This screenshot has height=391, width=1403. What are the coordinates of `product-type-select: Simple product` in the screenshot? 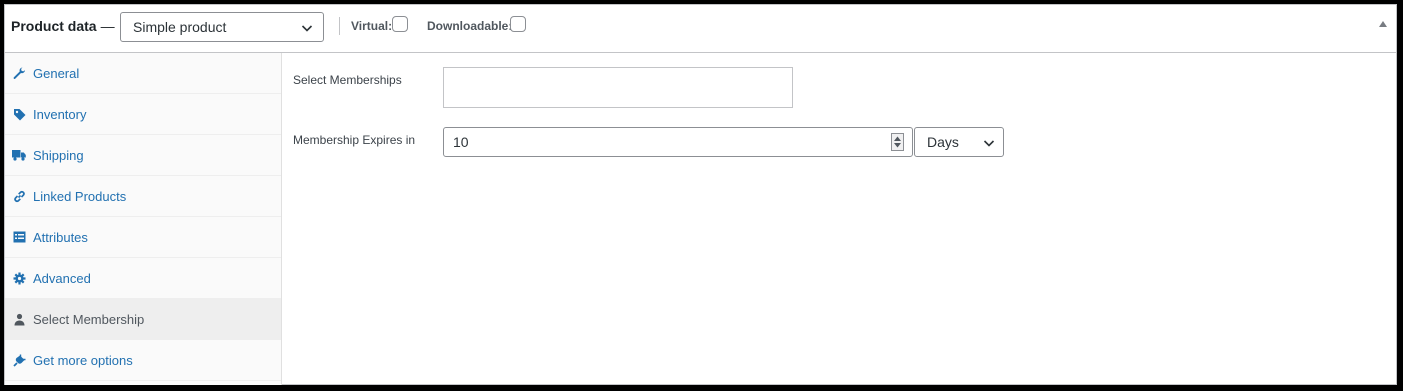 It's located at (222, 27).